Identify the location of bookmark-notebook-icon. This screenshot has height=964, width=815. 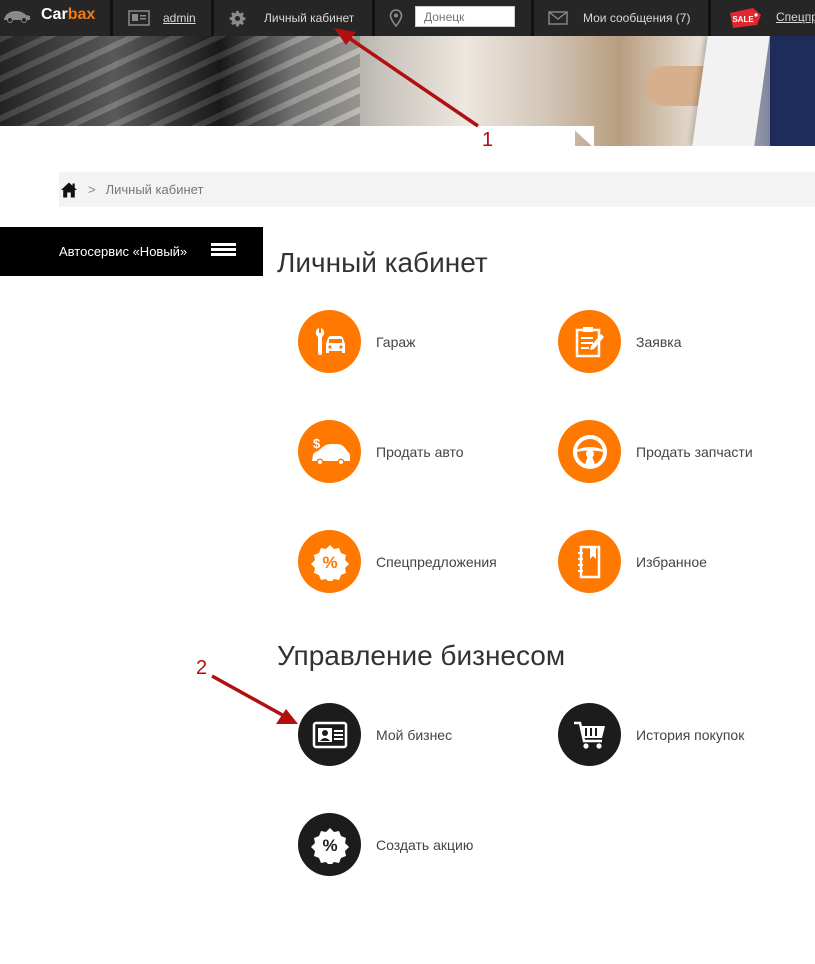
(589, 561).